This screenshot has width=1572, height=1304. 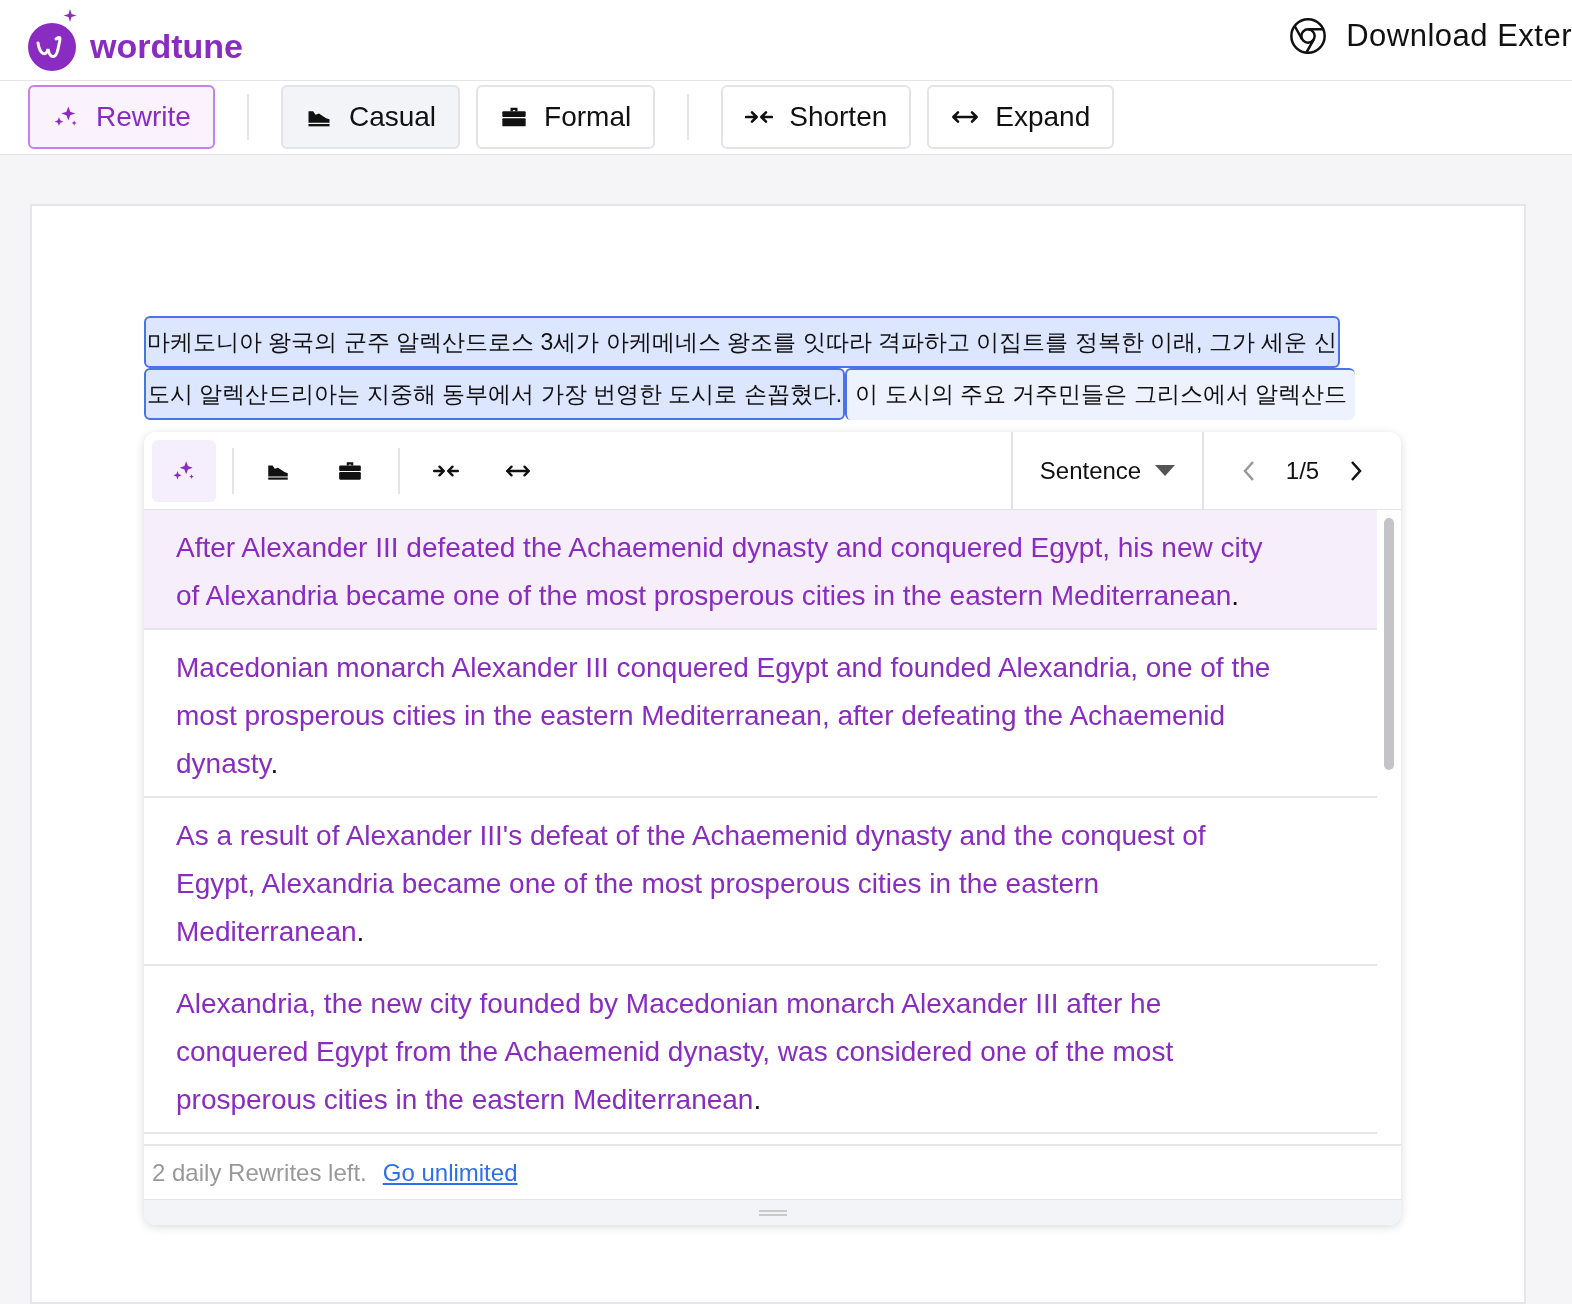 What do you see at coordinates (370, 117) in the screenshot?
I see `tone-button: Casual` at bounding box center [370, 117].